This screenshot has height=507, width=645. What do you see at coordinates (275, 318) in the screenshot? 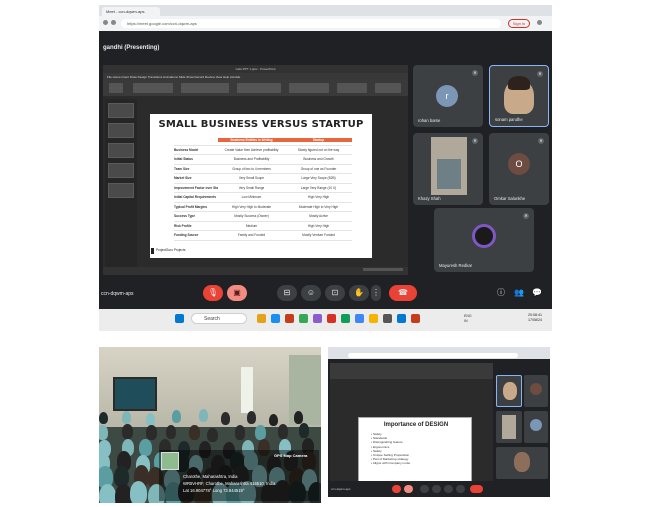
I see `edge-icon` at bounding box center [275, 318].